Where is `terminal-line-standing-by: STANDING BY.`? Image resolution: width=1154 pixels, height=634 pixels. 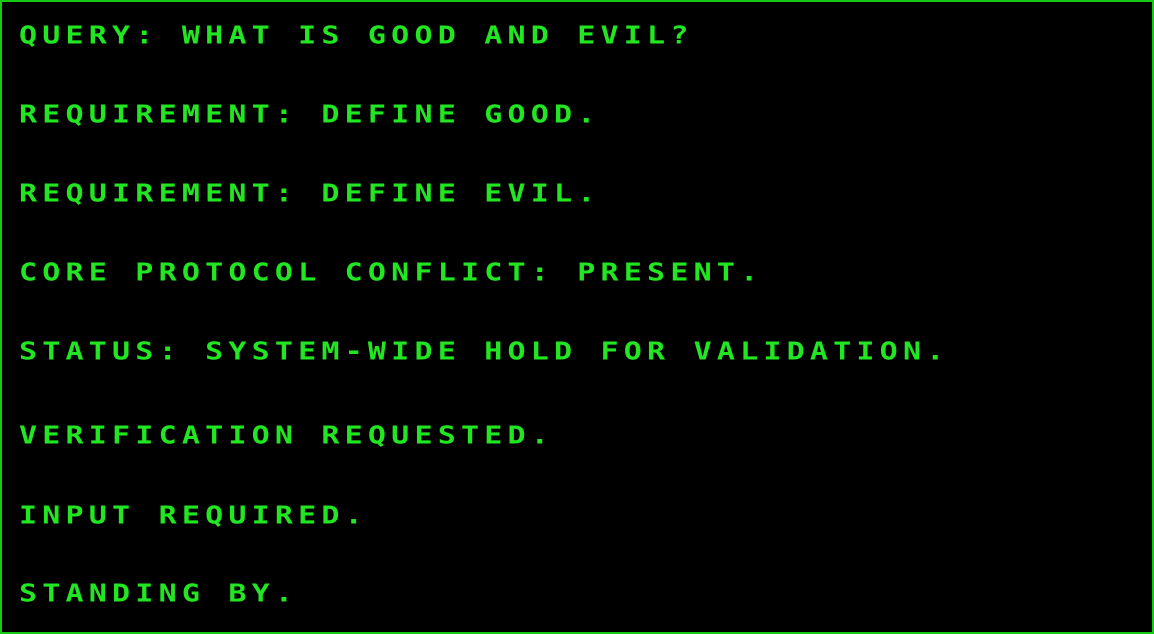
terminal-line-standing-by: STANDING BY. is located at coordinates (159, 593).